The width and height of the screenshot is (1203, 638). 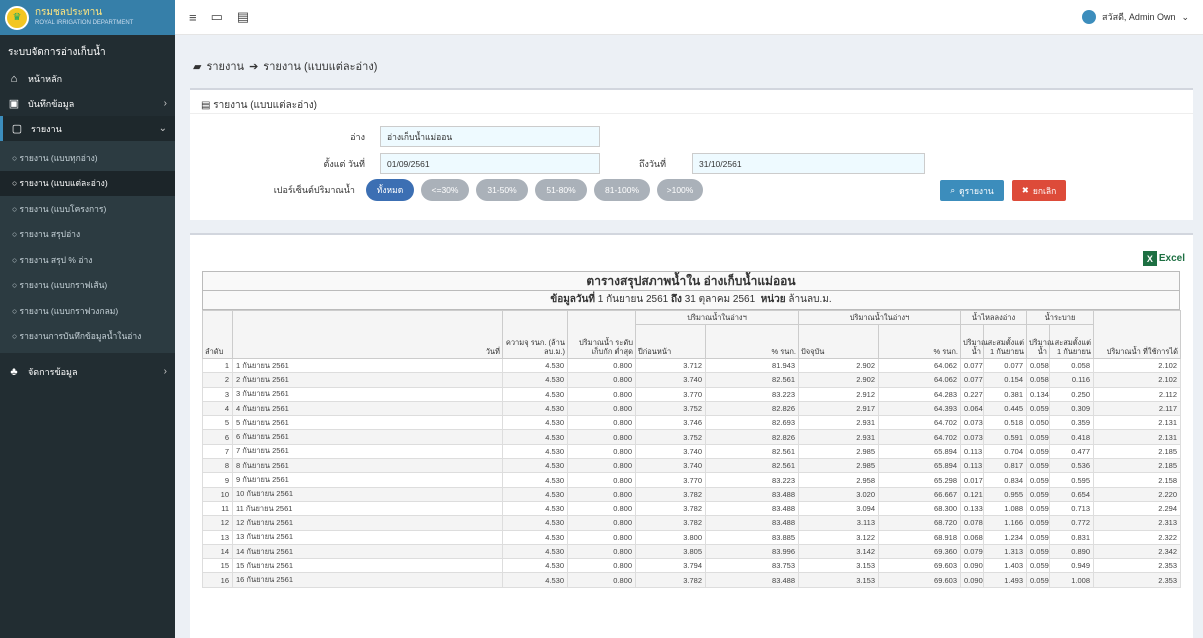 I want to click on submenu-report-record: ○ รายงานการบันทึกข้อมูลน้ำในอ่าง, so click(x=87, y=337).